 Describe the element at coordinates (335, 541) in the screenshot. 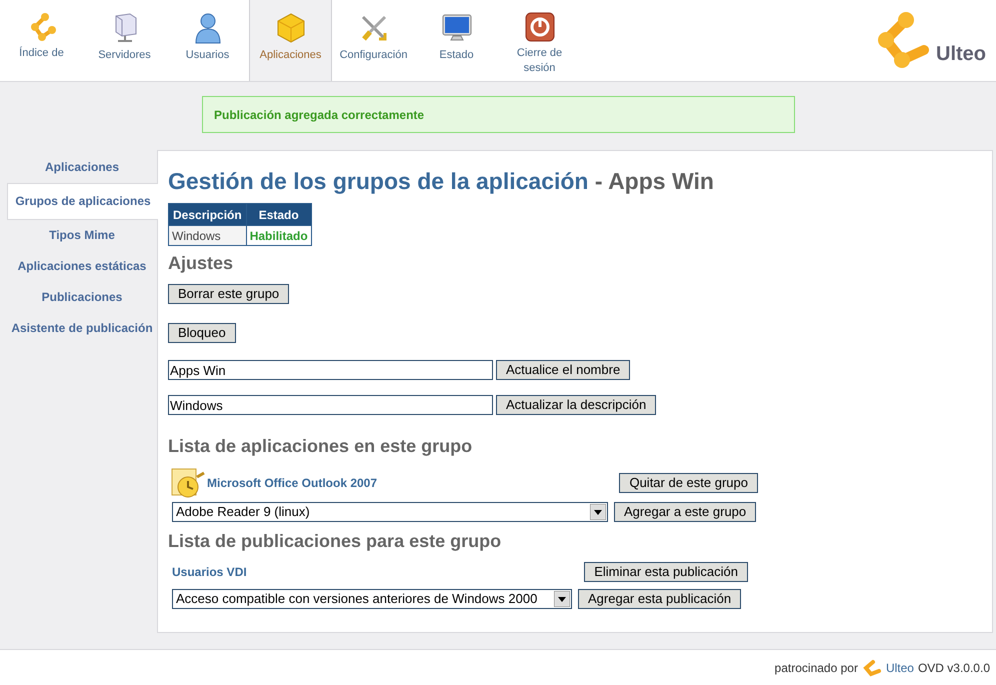

I see `section-heading: Lista de publicaciones para este grupo` at that location.